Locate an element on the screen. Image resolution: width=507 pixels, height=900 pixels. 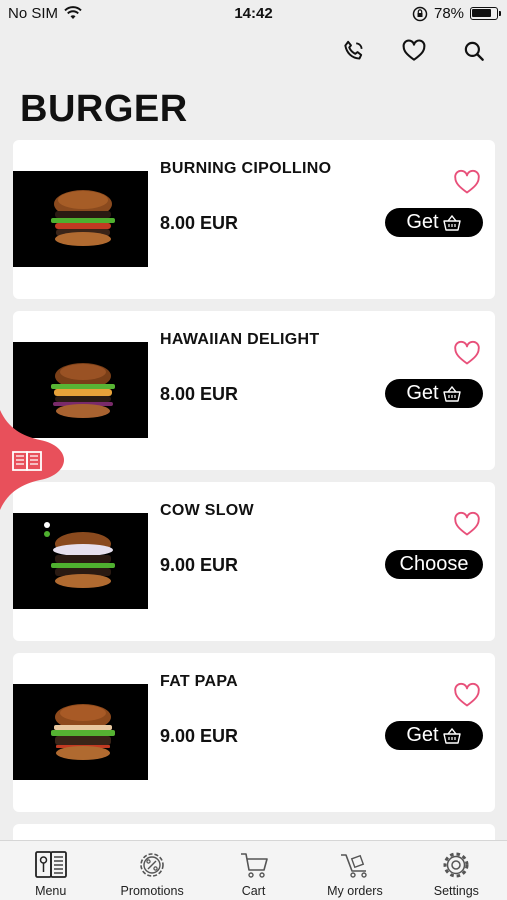
nav-my-orders: My orders is located at coordinates (354, 870).